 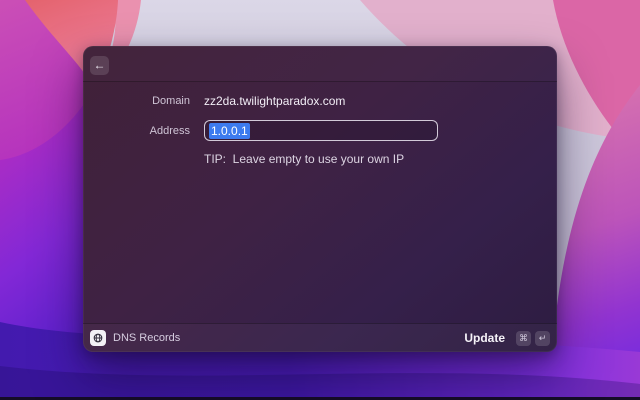 What do you see at coordinates (171, 101) in the screenshot?
I see `domain-label: Domain` at bounding box center [171, 101].